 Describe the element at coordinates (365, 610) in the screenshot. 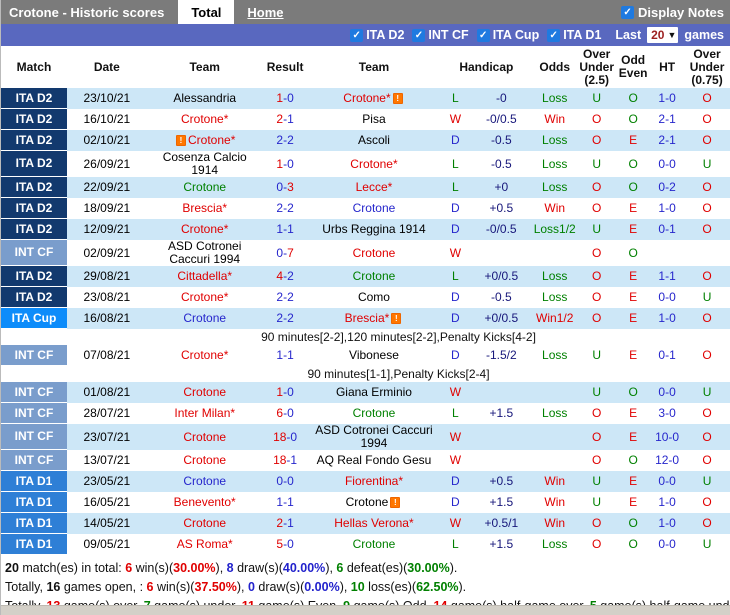

I see `bottom-scrollbar-track` at that location.